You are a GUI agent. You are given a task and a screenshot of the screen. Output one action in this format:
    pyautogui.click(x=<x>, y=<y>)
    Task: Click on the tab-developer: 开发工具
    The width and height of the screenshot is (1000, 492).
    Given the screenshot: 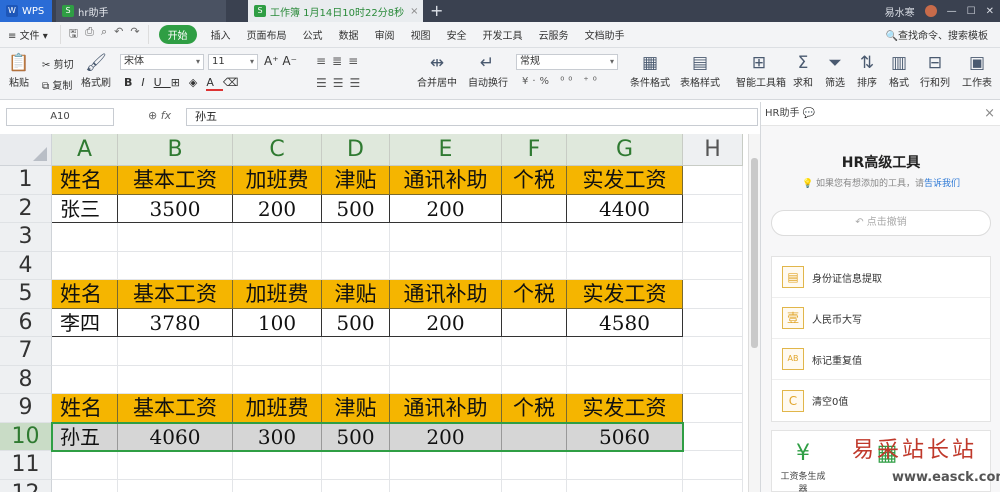 What is the action you would take?
    pyautogui.click(x=503, y=34)
    